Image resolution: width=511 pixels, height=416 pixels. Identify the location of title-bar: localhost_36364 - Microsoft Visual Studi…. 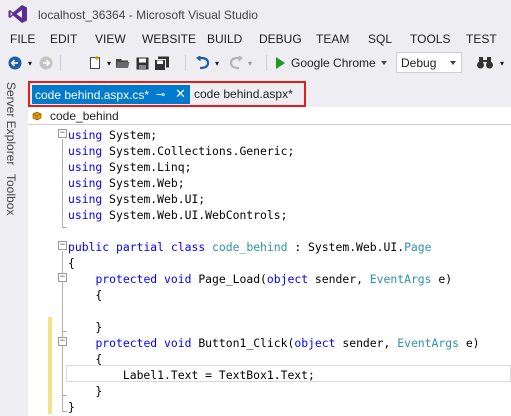
(255, 14).